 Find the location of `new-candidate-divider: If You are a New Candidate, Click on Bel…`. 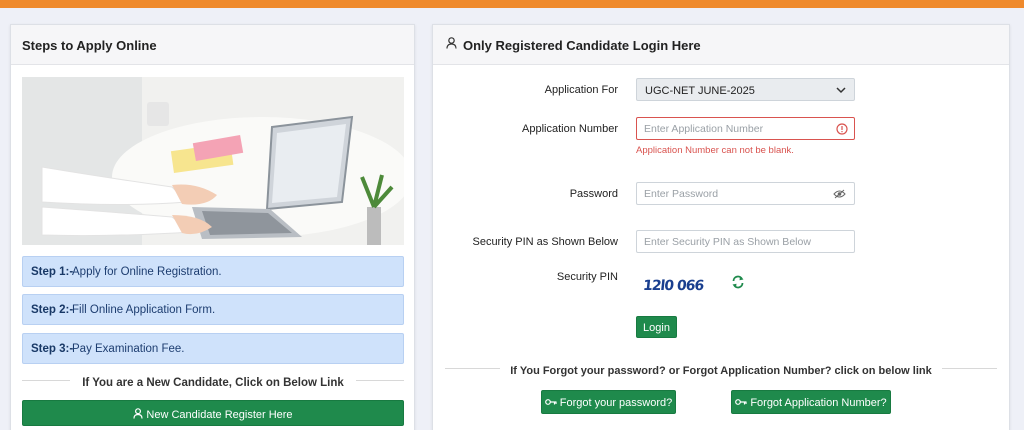

new-candidate-divider: If You are a New Candidate, Click on Bel… is located at coordinates (213, 381).